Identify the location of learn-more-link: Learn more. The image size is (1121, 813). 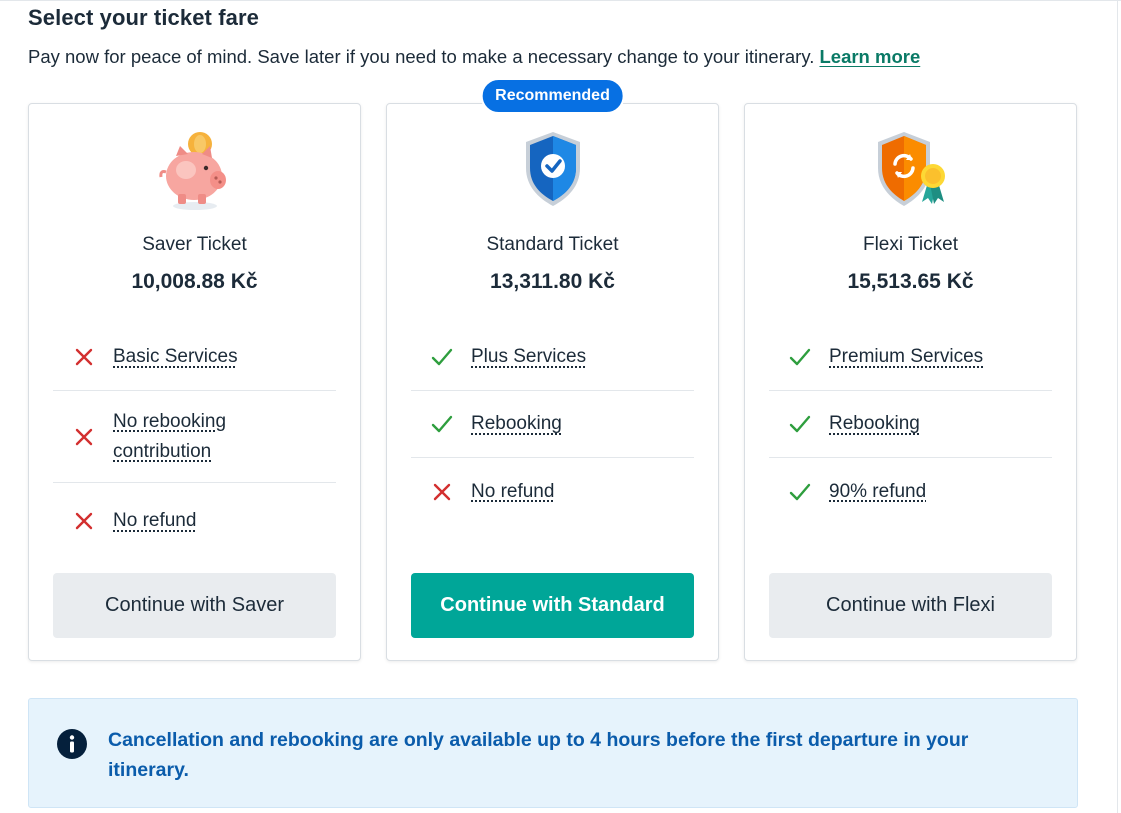
(869, 56).